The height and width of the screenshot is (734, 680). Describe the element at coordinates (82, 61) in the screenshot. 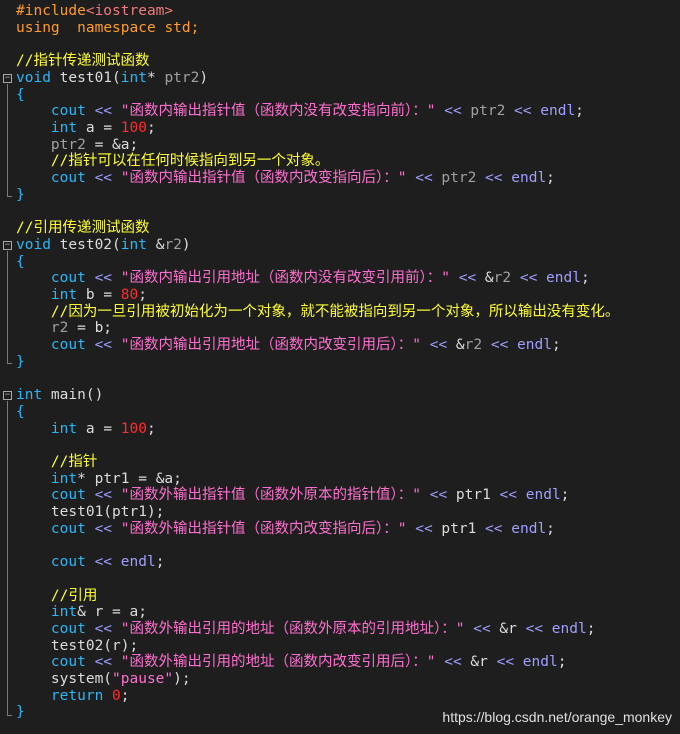

I see `code-line: //指针传递测试函数` at that location.